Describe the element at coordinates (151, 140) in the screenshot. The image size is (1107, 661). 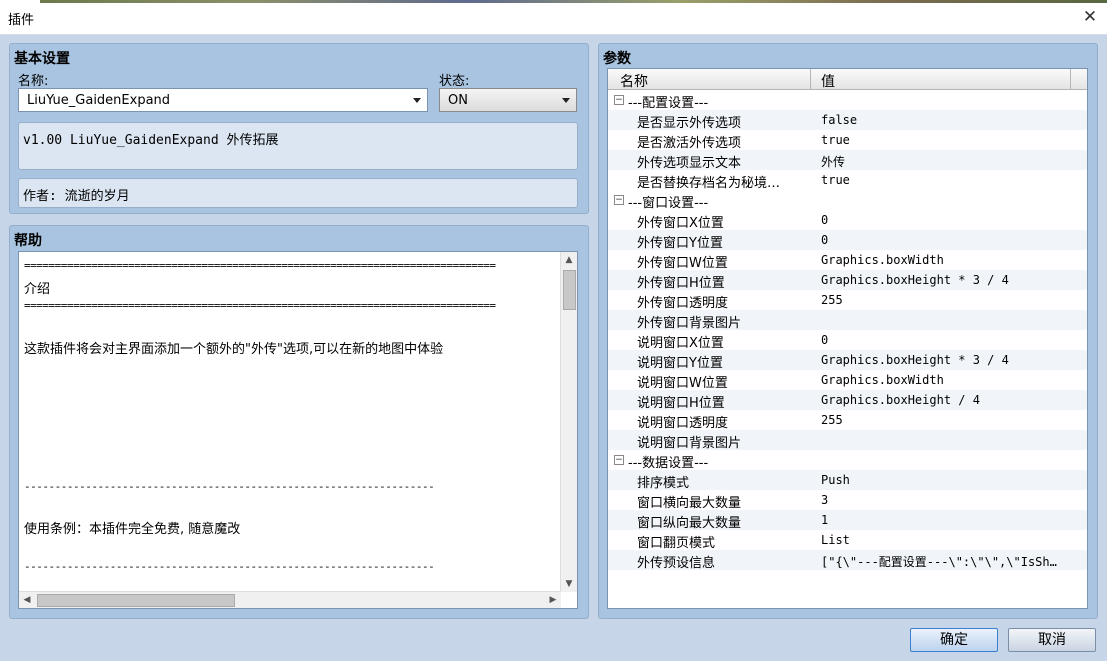
I see `description-text: v1.00 LiuYue_GaidenExpand 外传拓展` at that location.